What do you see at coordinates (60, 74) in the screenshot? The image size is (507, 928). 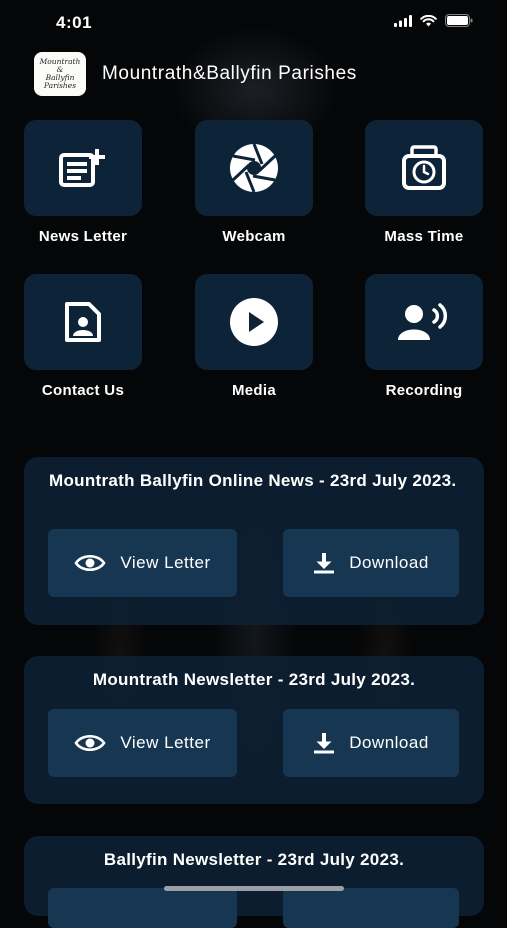 I see `parish-logo: Mountrath & Ballyfin Parishes` at bounding box center [60, 74].